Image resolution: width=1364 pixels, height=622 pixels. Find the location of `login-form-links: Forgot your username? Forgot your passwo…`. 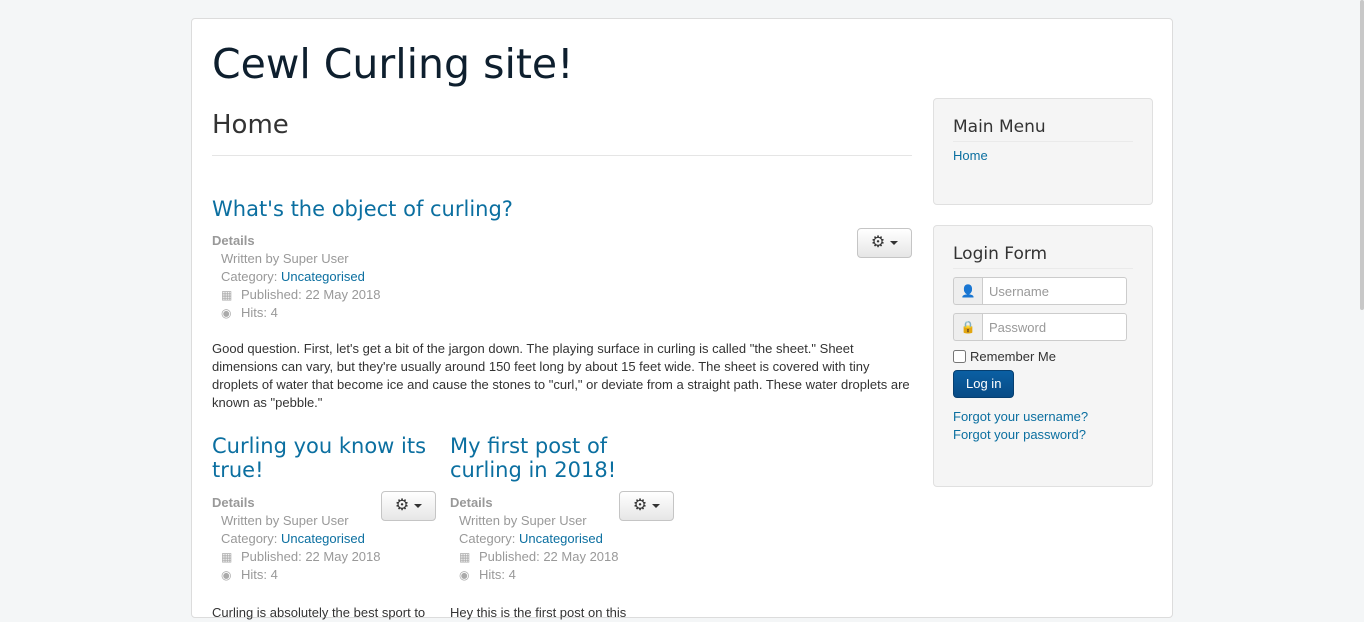

login-form-links: Forgot your username? Forgot your passwo… is located at coordinates (1043, 426).